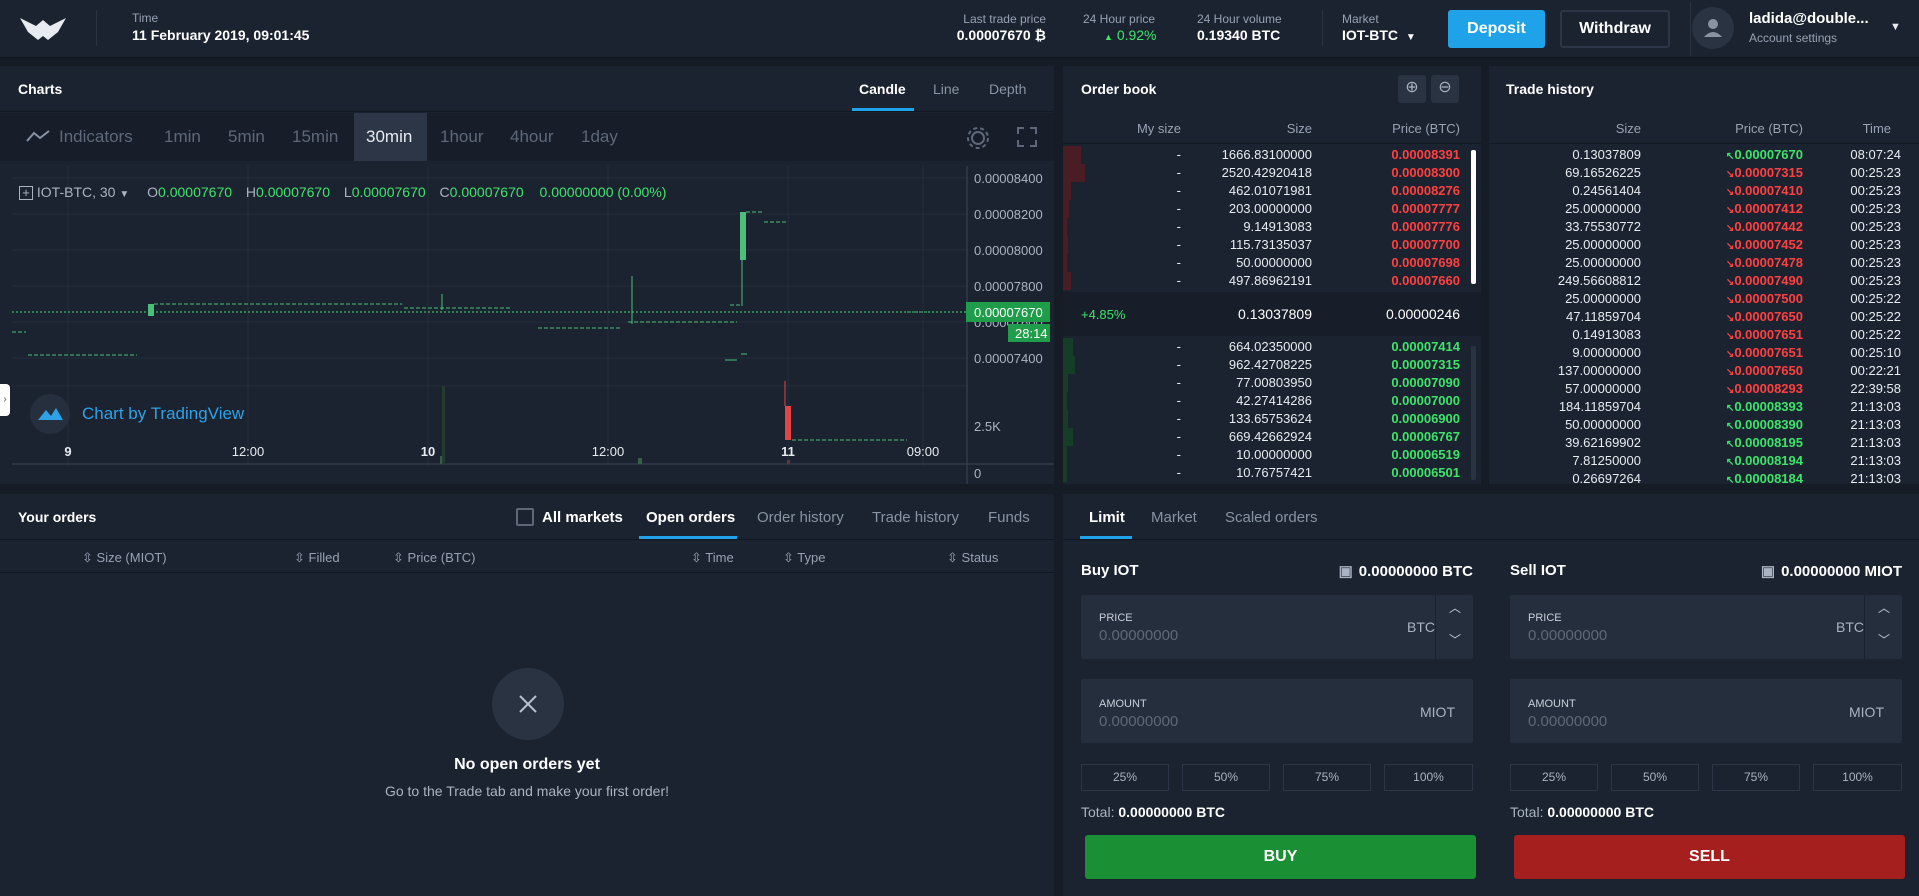 Image resolution: width=1919 pixels, height=896 pixels. Describe the element at coordinates (1007, 89) in the screenshot. I see `tab-depth: Depth` at that location.